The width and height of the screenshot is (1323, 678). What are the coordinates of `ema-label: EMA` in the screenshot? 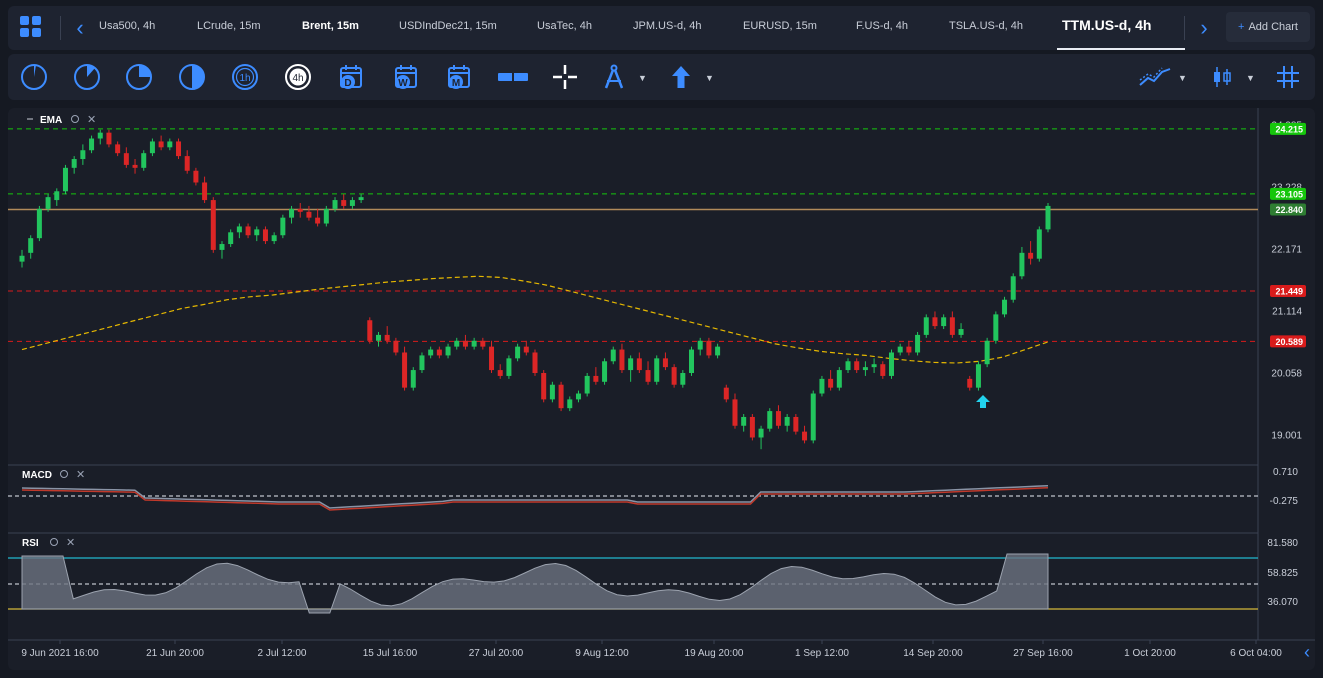 It's located at (51, 120).